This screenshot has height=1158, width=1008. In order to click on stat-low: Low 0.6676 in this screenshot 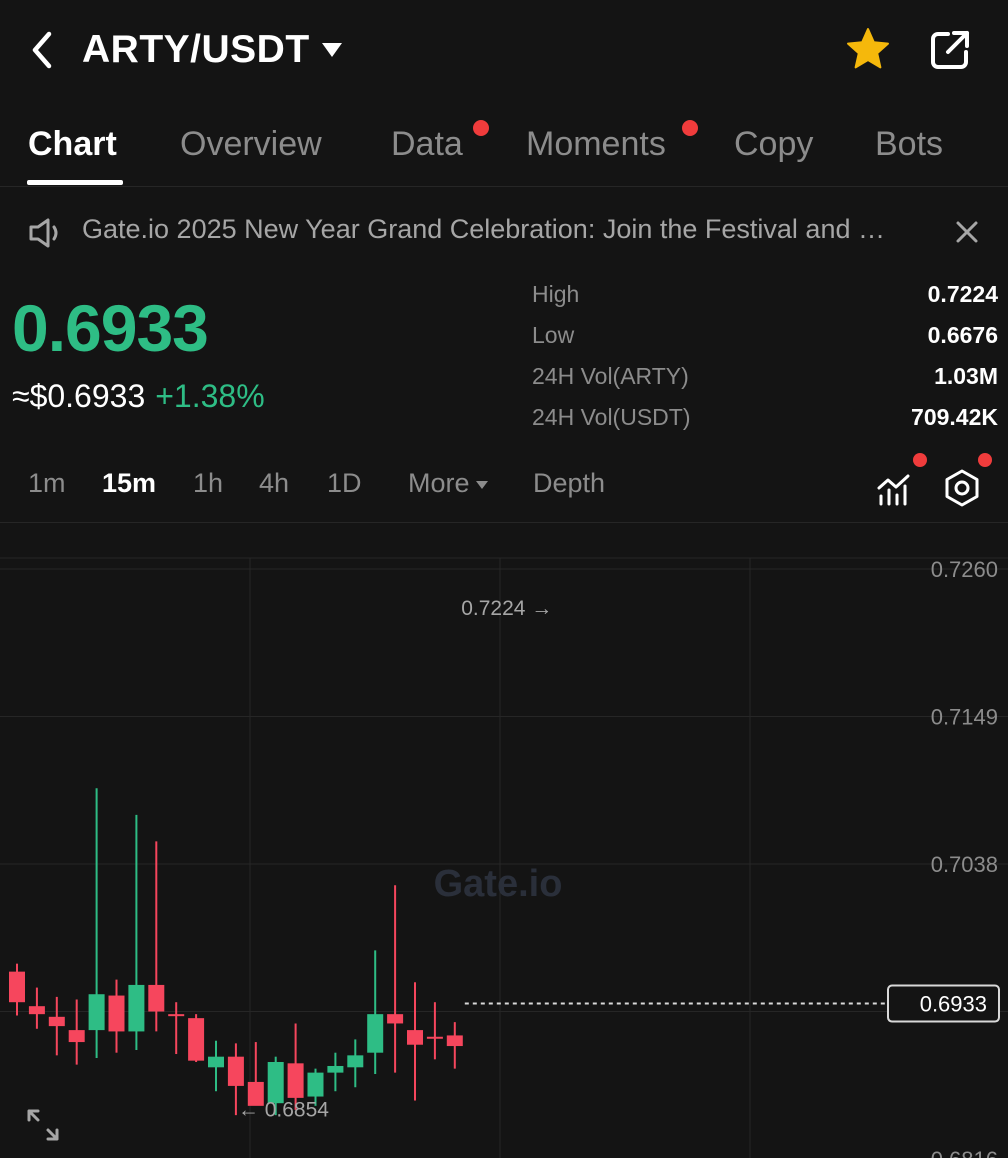, I will do `click(765, 339)`.